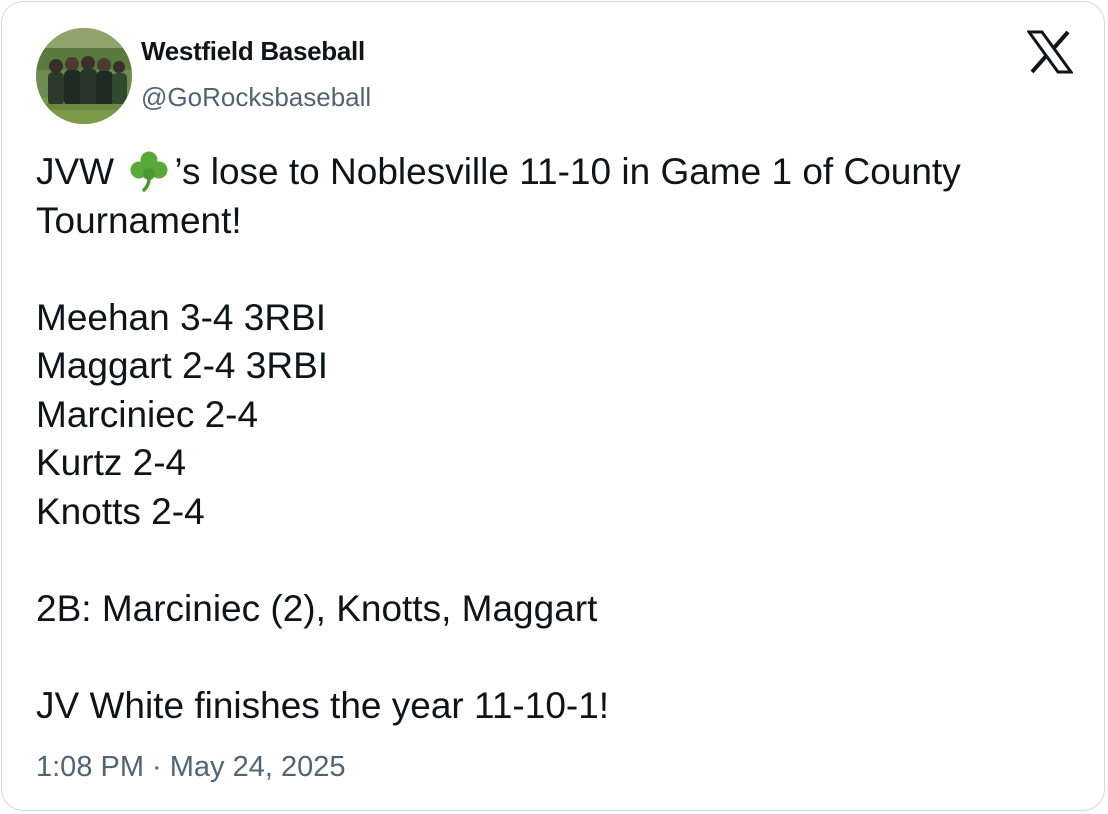 Image resolution: width=1108 pixels, height=814 pixels. I want to click on tweet-line-2: Tournament!, so click(139, 220).